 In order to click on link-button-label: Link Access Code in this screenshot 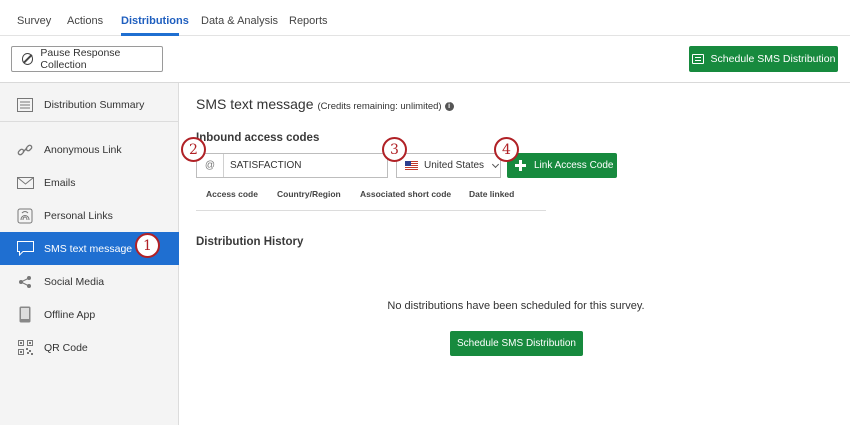, I will do `click(574, 165)`.